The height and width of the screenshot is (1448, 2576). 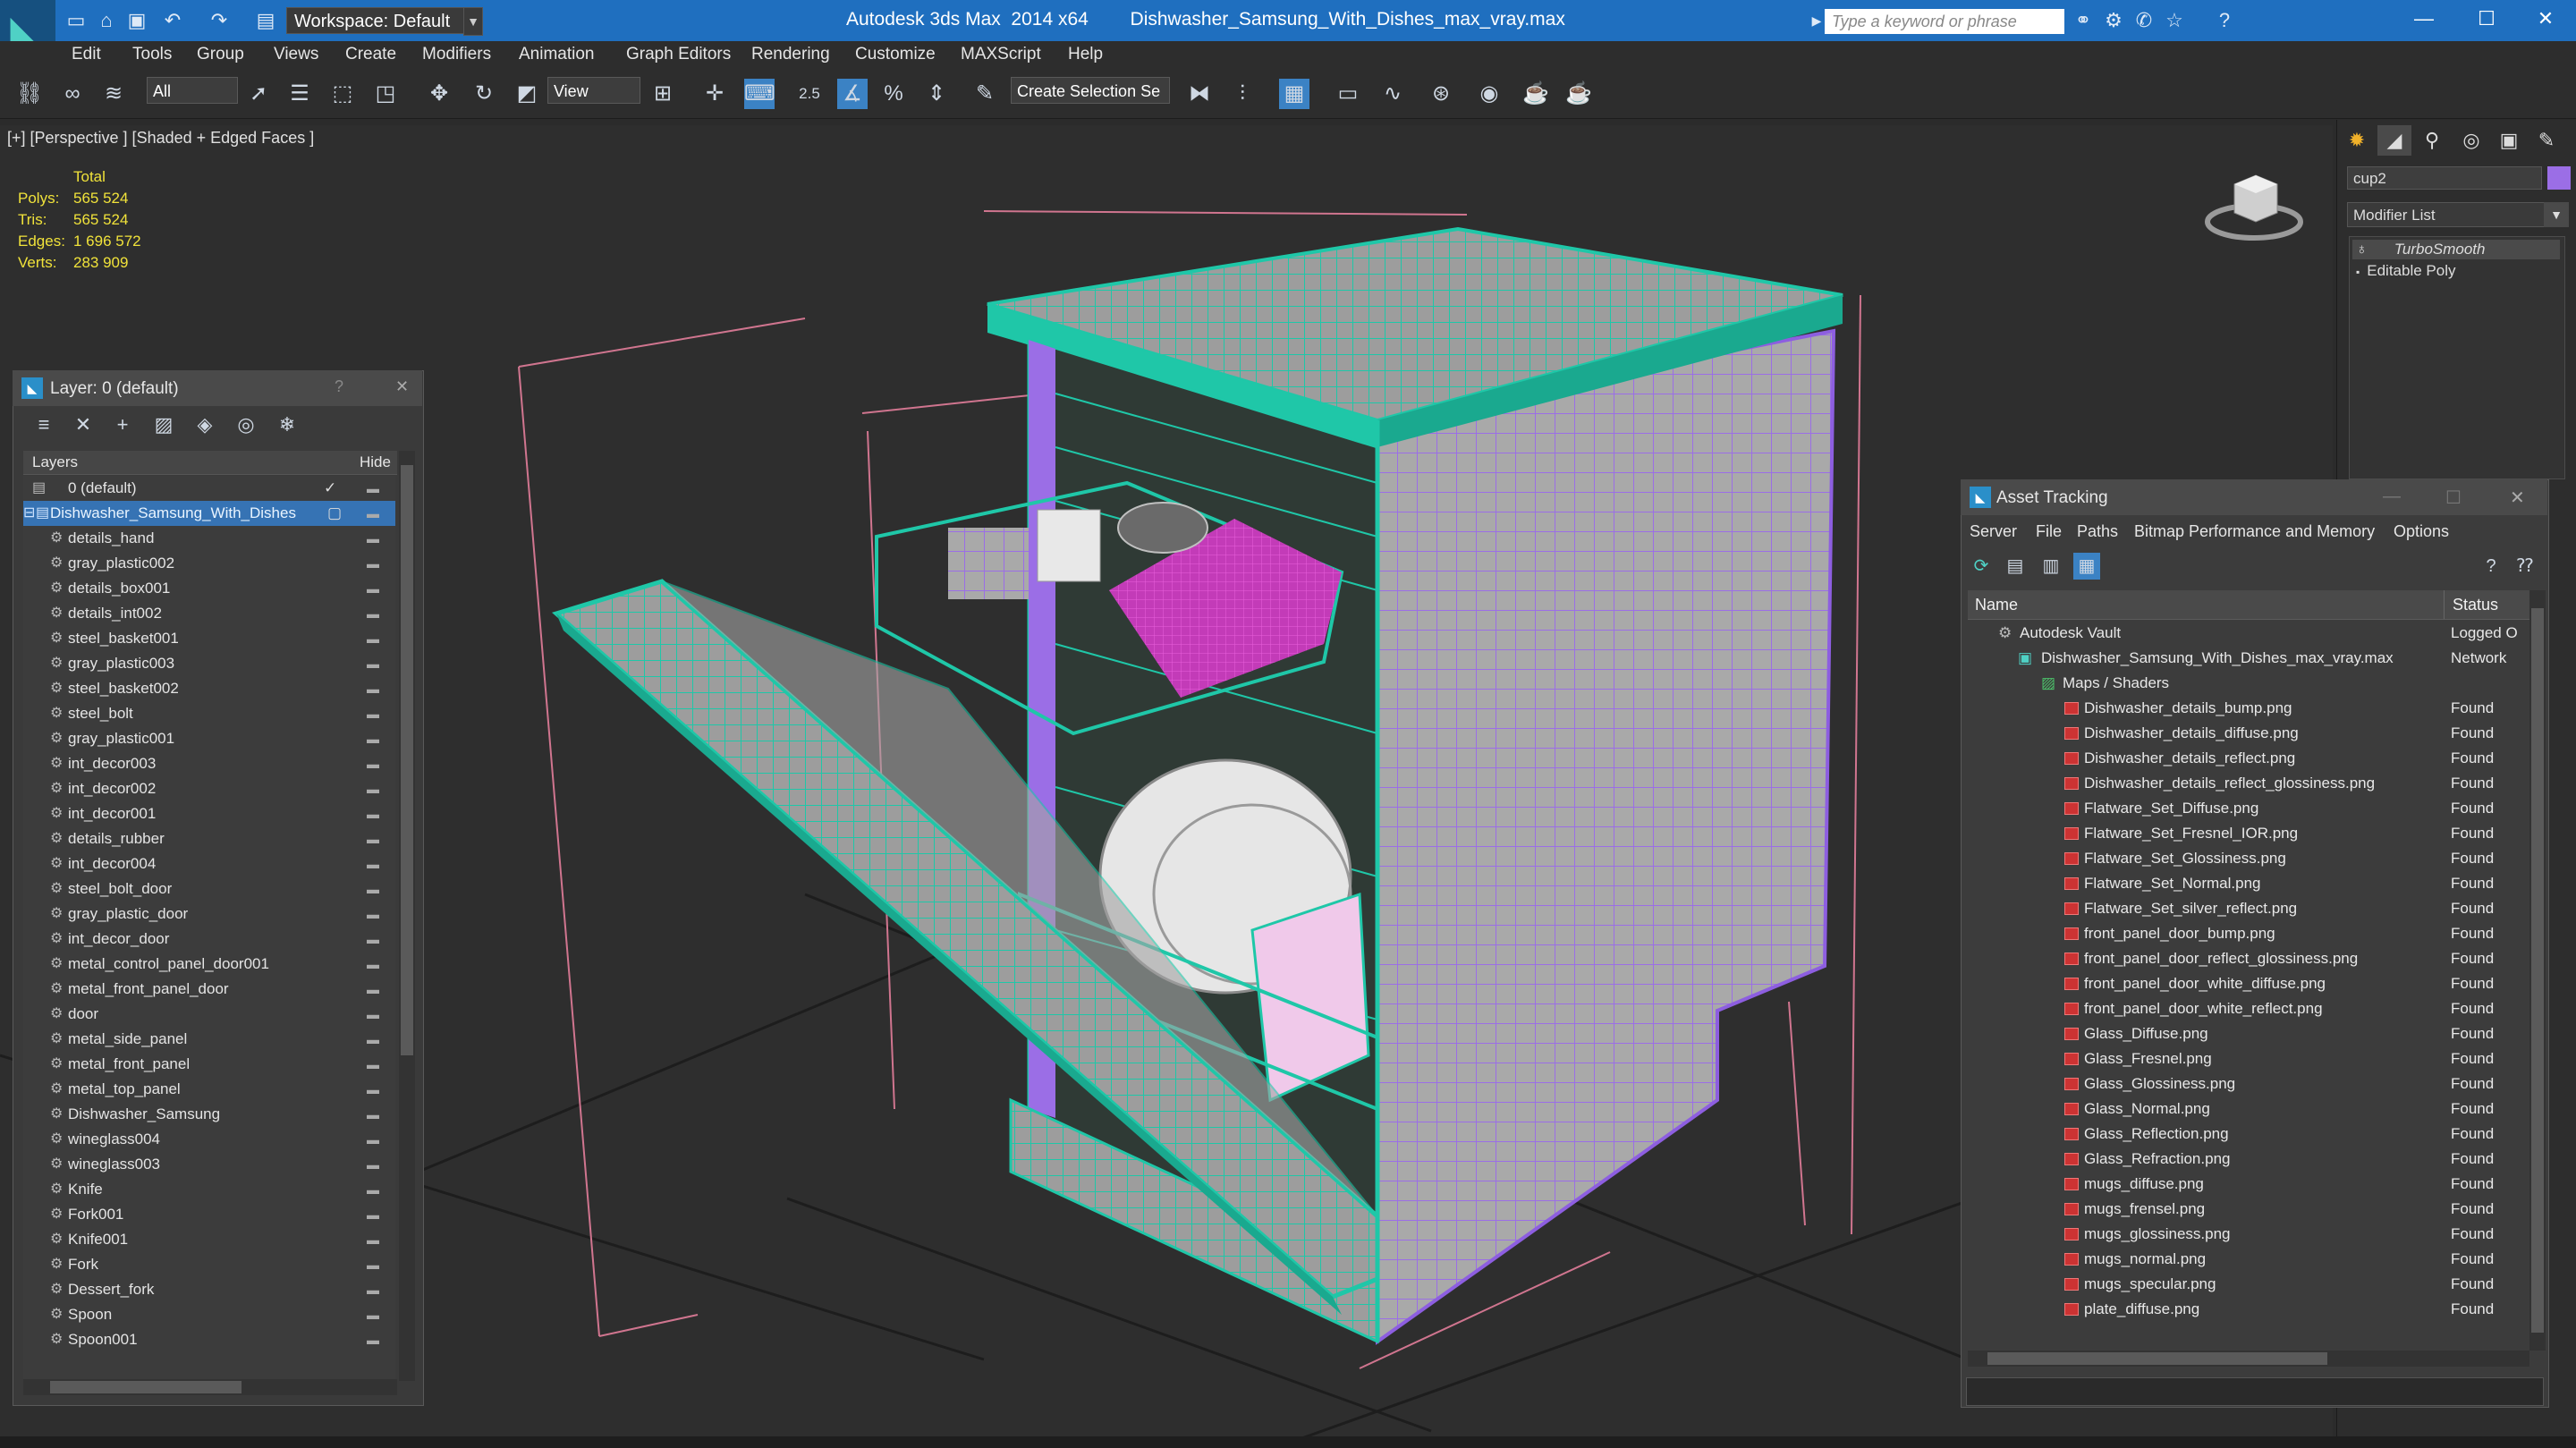 What do you see at coordinates (1242, 94) in the screenshot?
I see `align-icon: ⫶` at bounding box center [1242, 94].